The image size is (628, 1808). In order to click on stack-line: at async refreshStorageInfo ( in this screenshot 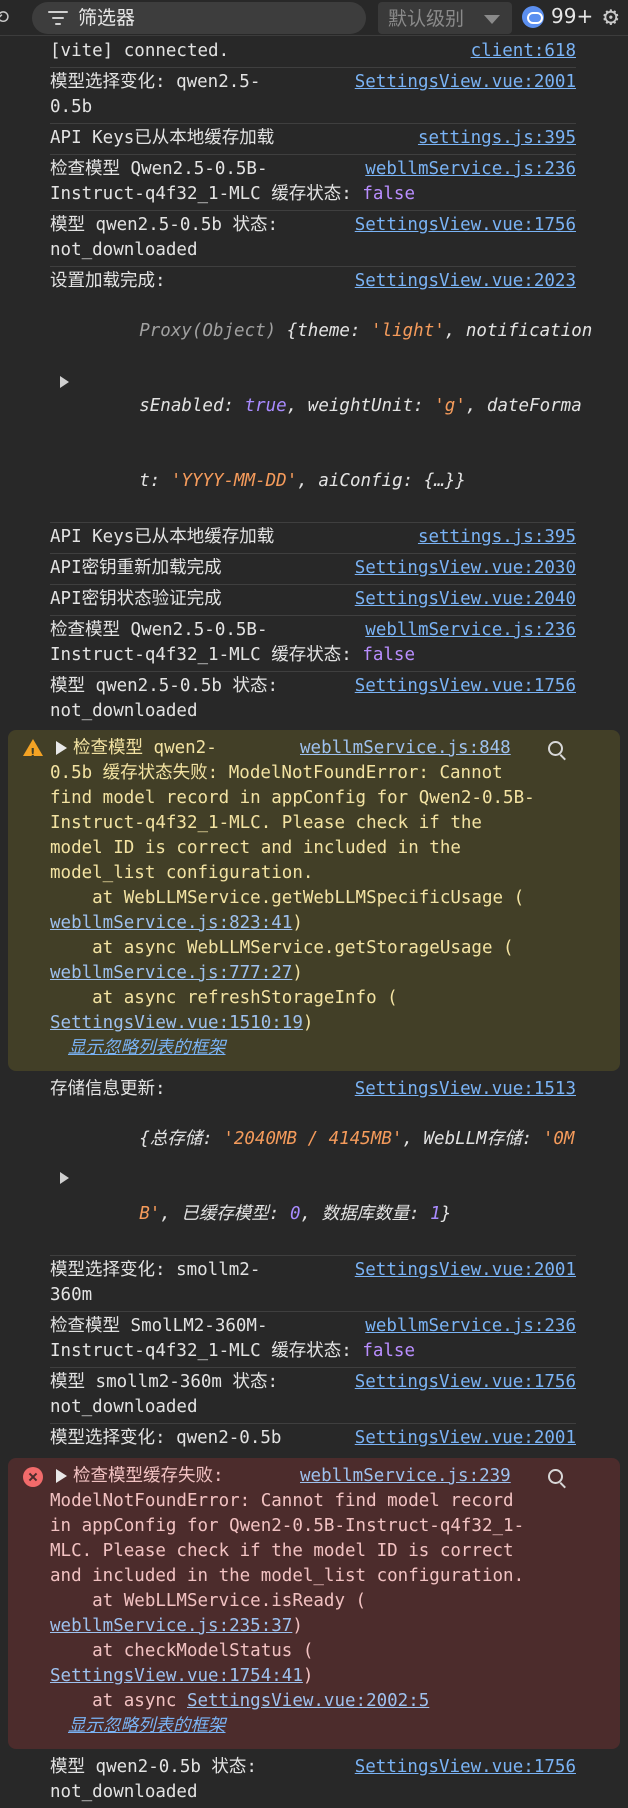, I will do `click(224, 998)`.